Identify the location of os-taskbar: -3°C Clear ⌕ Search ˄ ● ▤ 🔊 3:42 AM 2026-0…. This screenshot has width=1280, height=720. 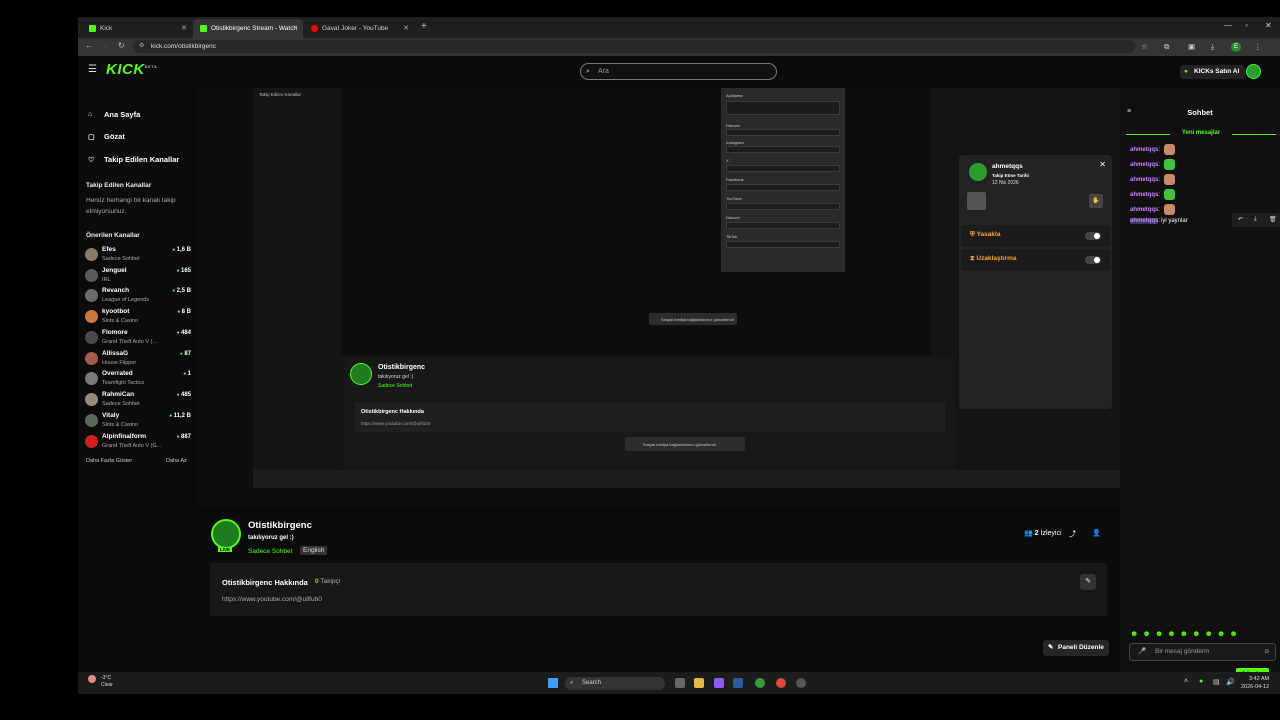
(679, 683).